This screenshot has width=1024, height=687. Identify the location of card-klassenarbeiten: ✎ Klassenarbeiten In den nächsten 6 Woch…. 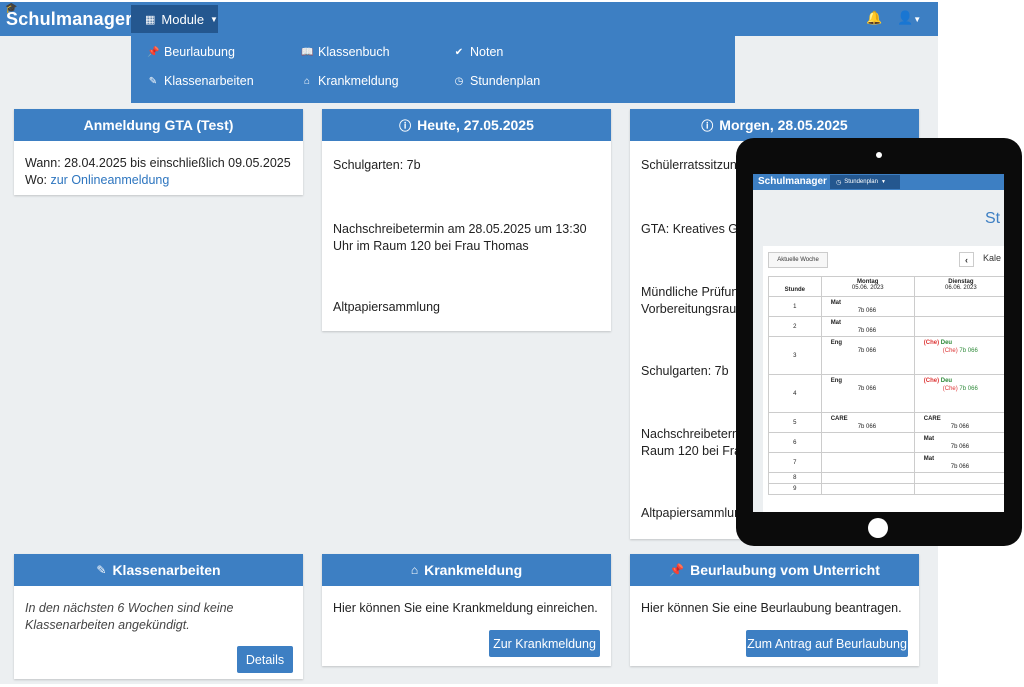
(158, 616).